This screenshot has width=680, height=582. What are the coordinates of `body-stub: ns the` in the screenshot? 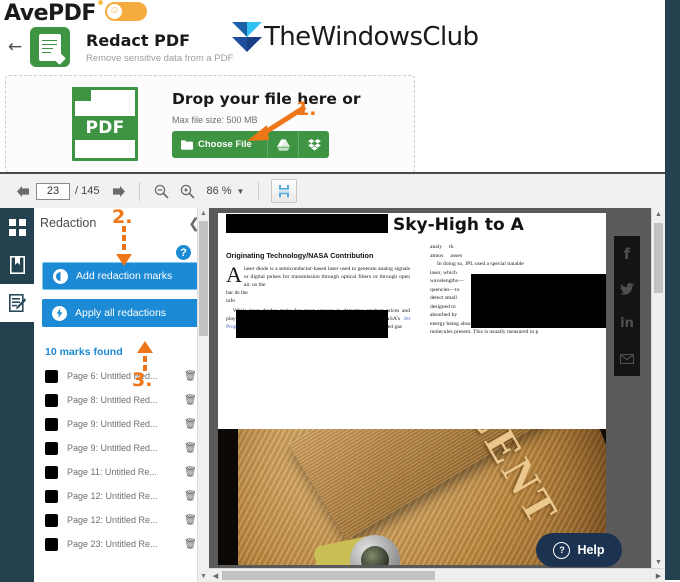 It's located at (259, 285).